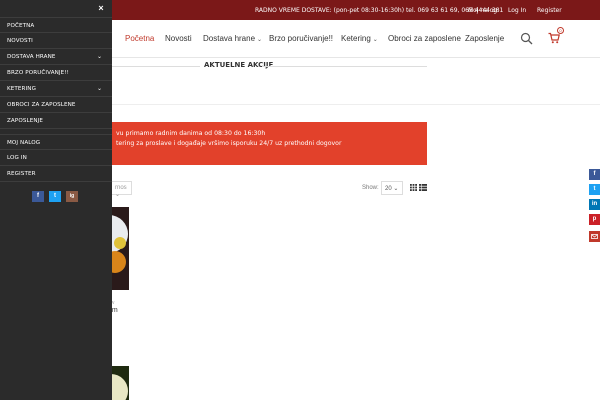  I want to click on login-link: Log In, so click(517, 10).